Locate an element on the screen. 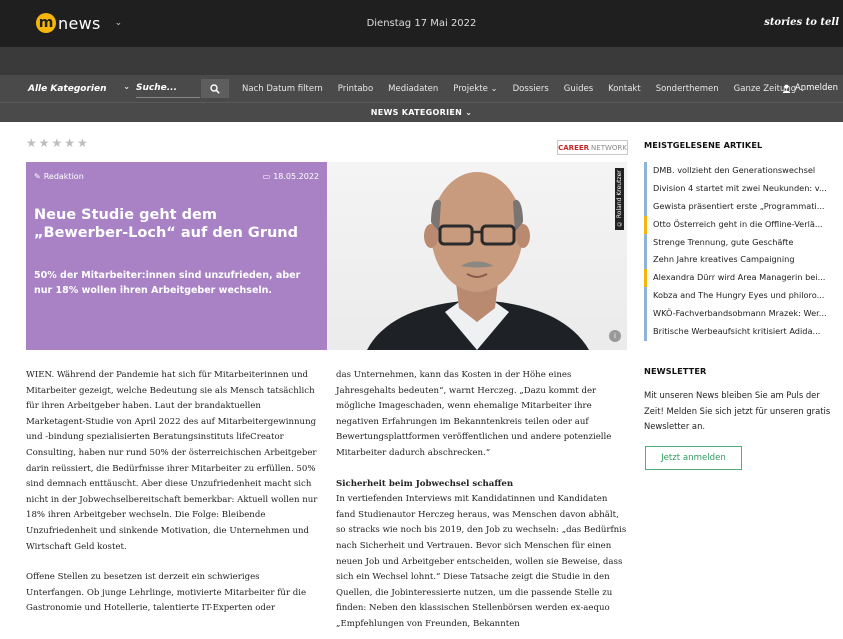  nav-link-datum: Nach Datum filtern is located at coordinates (282, 89).